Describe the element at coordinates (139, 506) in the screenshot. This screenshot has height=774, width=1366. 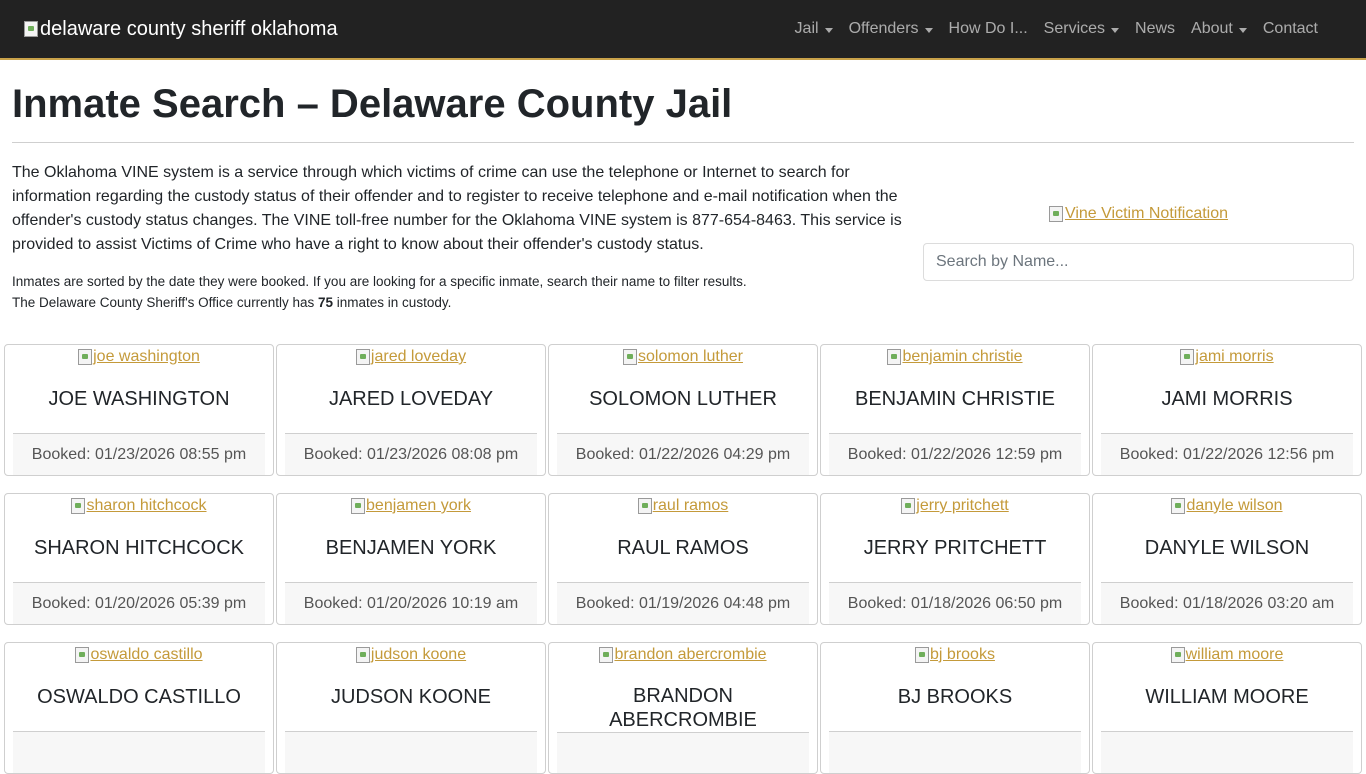
I see `inmate-photo-link: sharon hitchcock` at that location.